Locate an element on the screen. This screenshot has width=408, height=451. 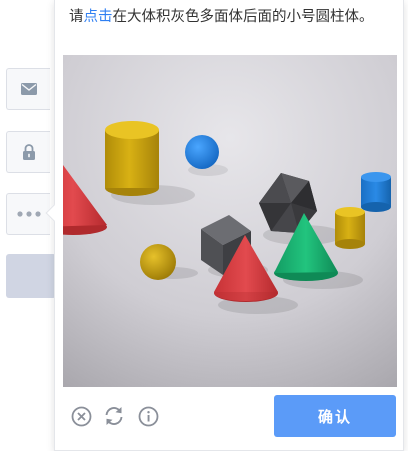
captcha-instruction: 请点击在大体积灰色多面体后面的小号圆柱体。 is located at coordinates (230, 17).